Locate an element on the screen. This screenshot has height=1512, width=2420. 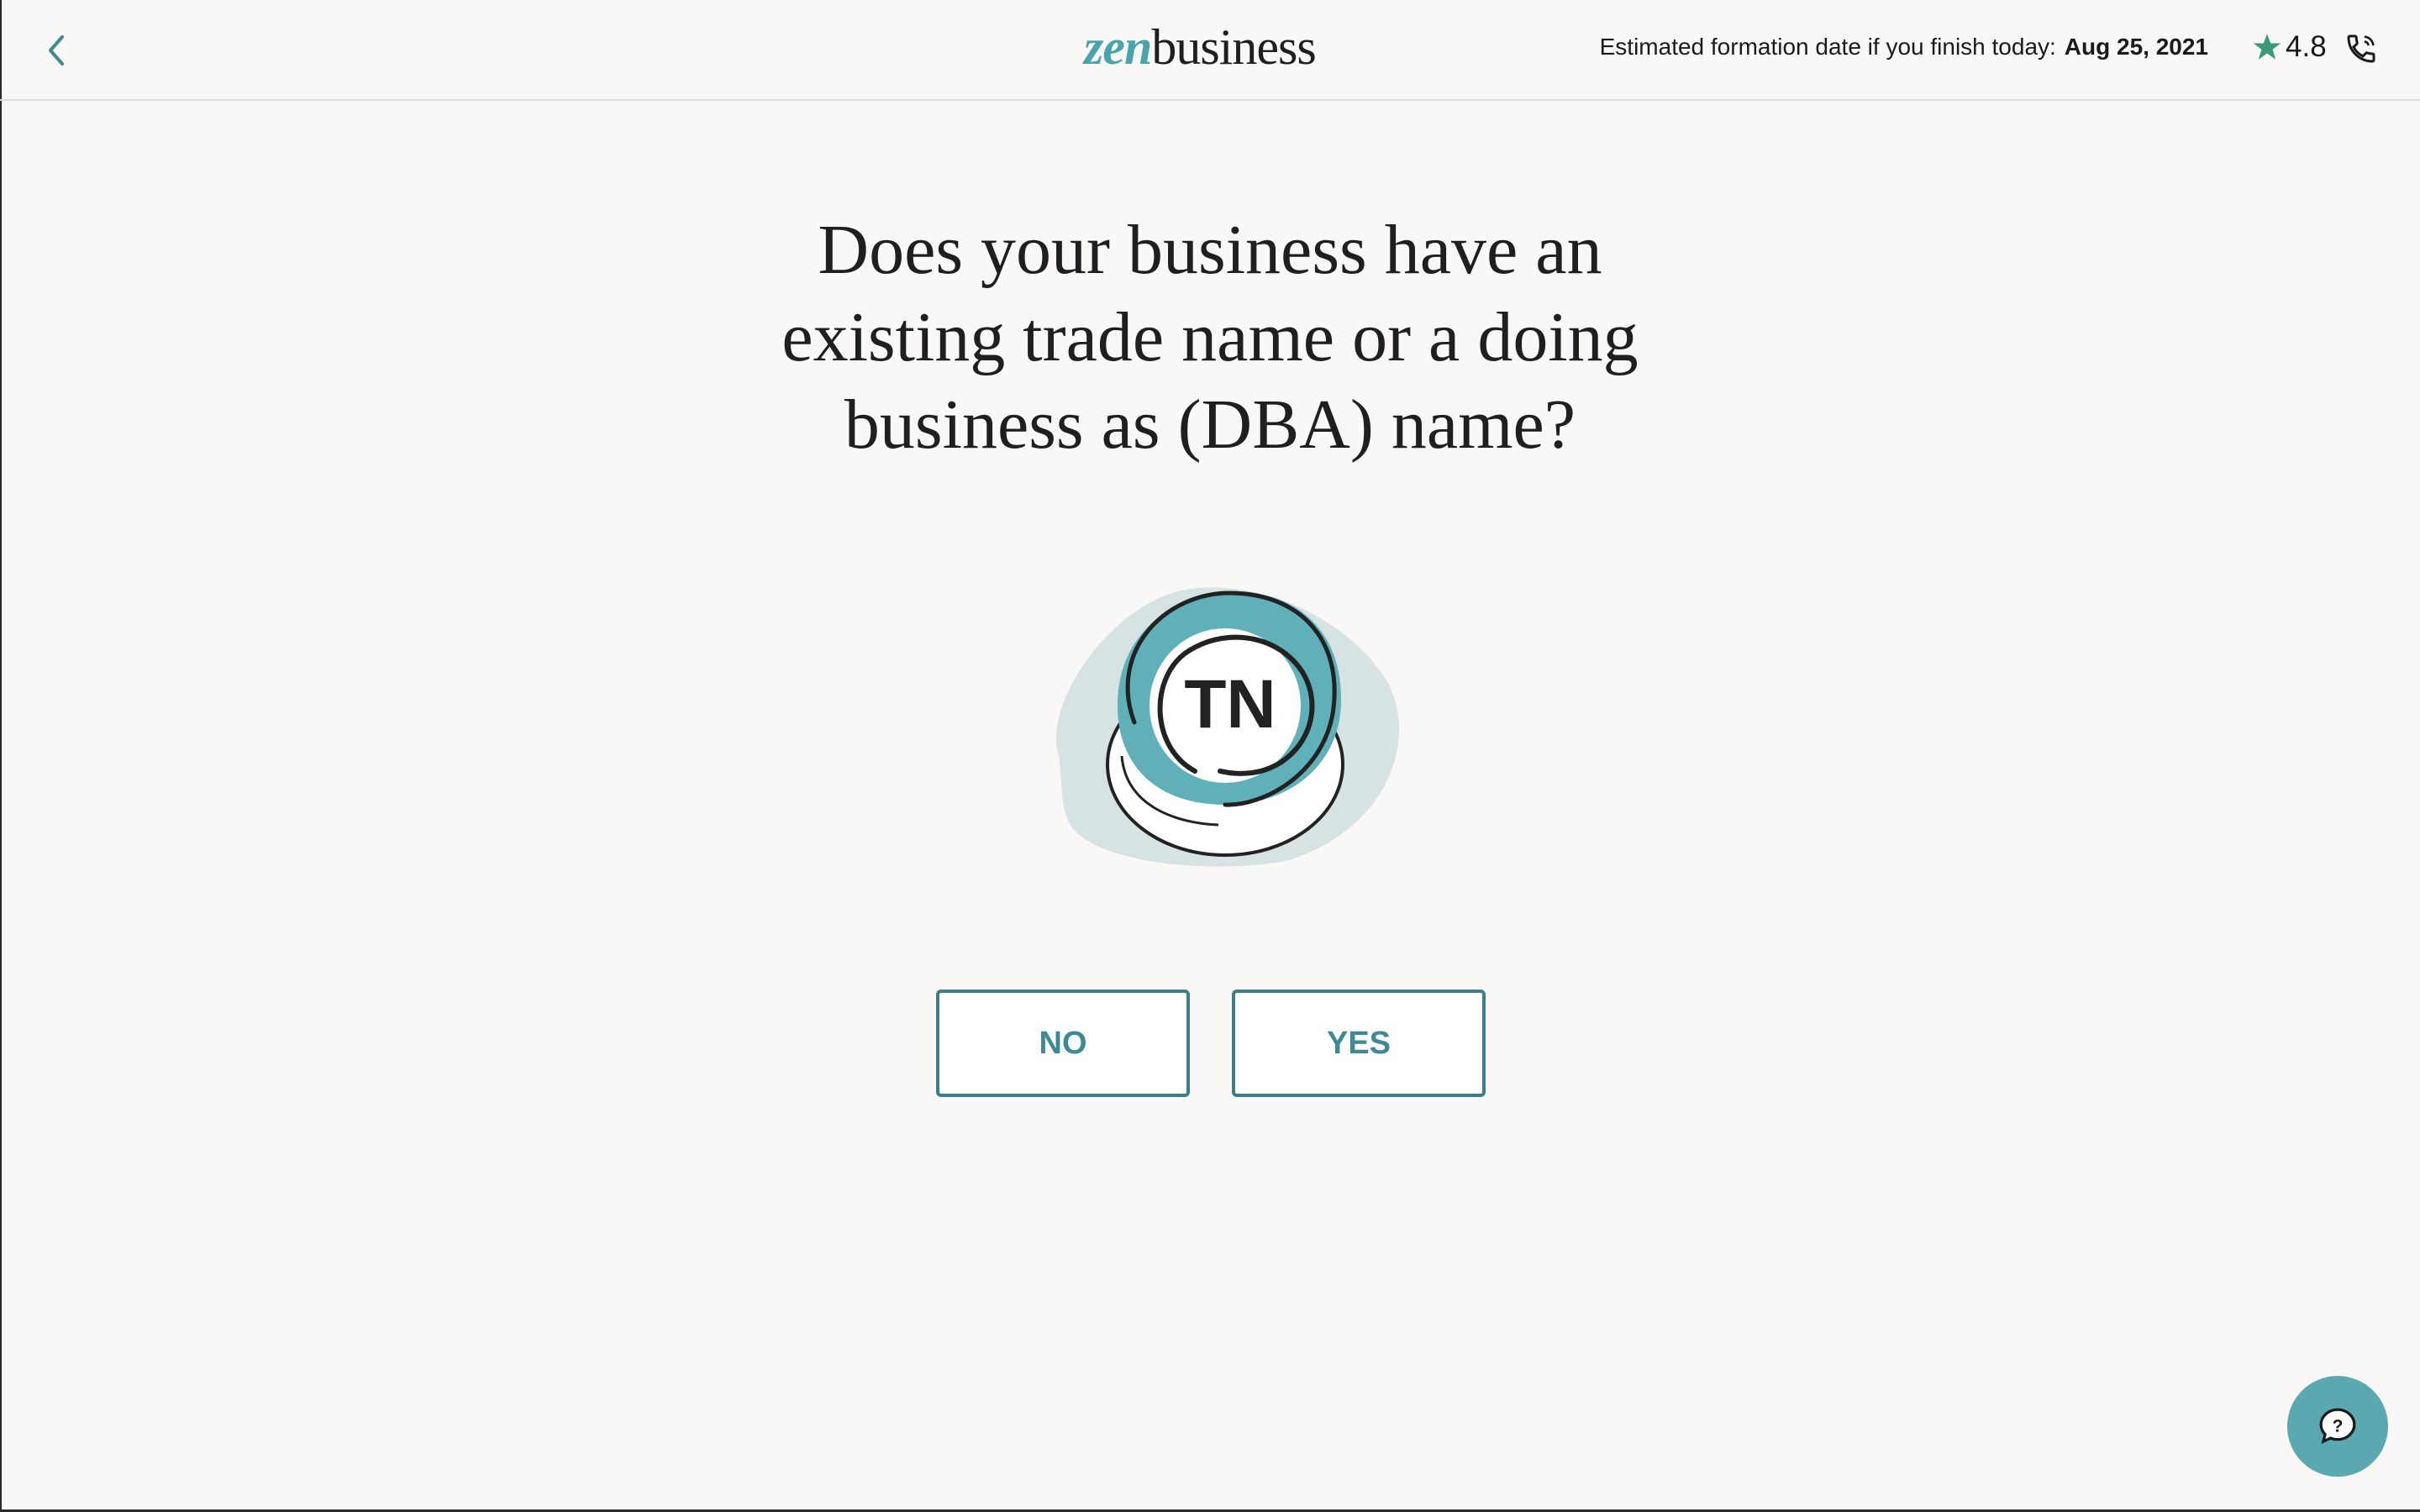
question-line-2: existing trade name or a doing is located at coordinates (1210, 337).